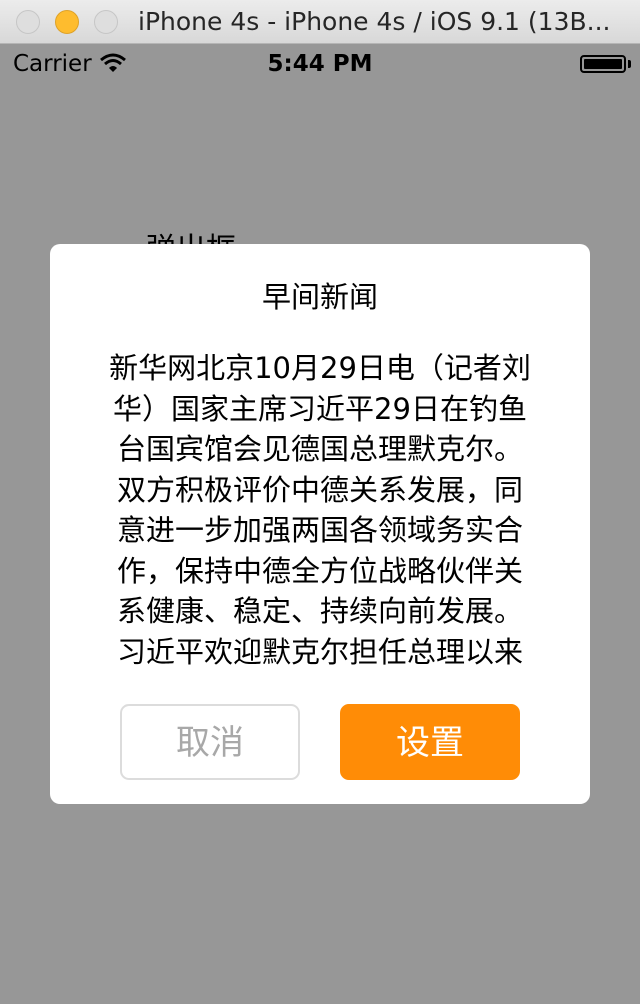 The image size is (640, 1004). Describe the element at coordinates (210, 742) in the screenshot. I see `cancel-button: 取消` at that location.